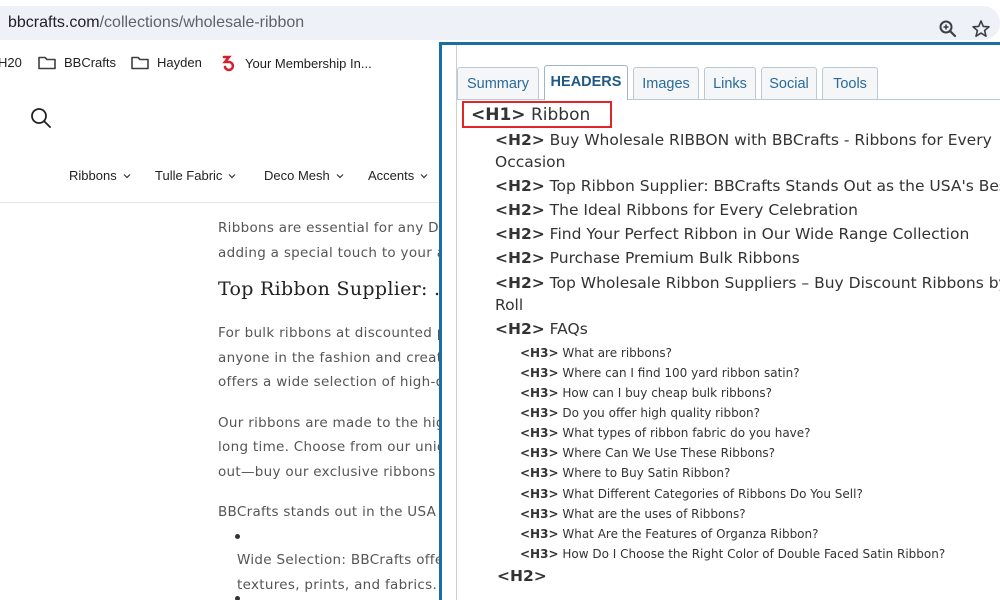  What do you see at coordinates (329, 252) in the screenshot?
I see `paragraph-line: adding a special touch to your ar` at bounding box center [329, 252].